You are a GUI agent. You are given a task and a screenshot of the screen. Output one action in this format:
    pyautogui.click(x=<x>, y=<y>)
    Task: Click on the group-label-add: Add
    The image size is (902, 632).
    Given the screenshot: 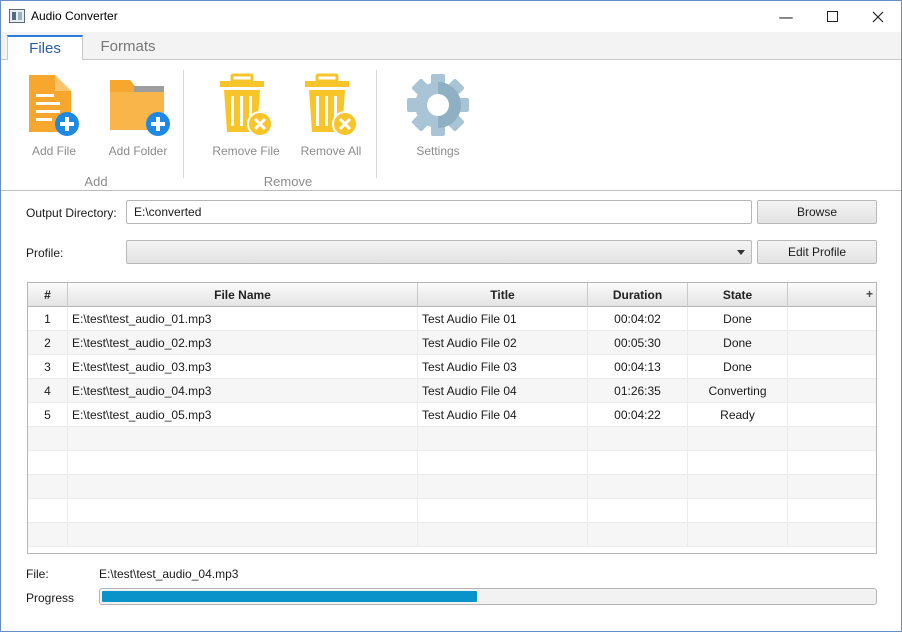 What is the action you would take?
    pyautogui.click(x=96, y=181)
    